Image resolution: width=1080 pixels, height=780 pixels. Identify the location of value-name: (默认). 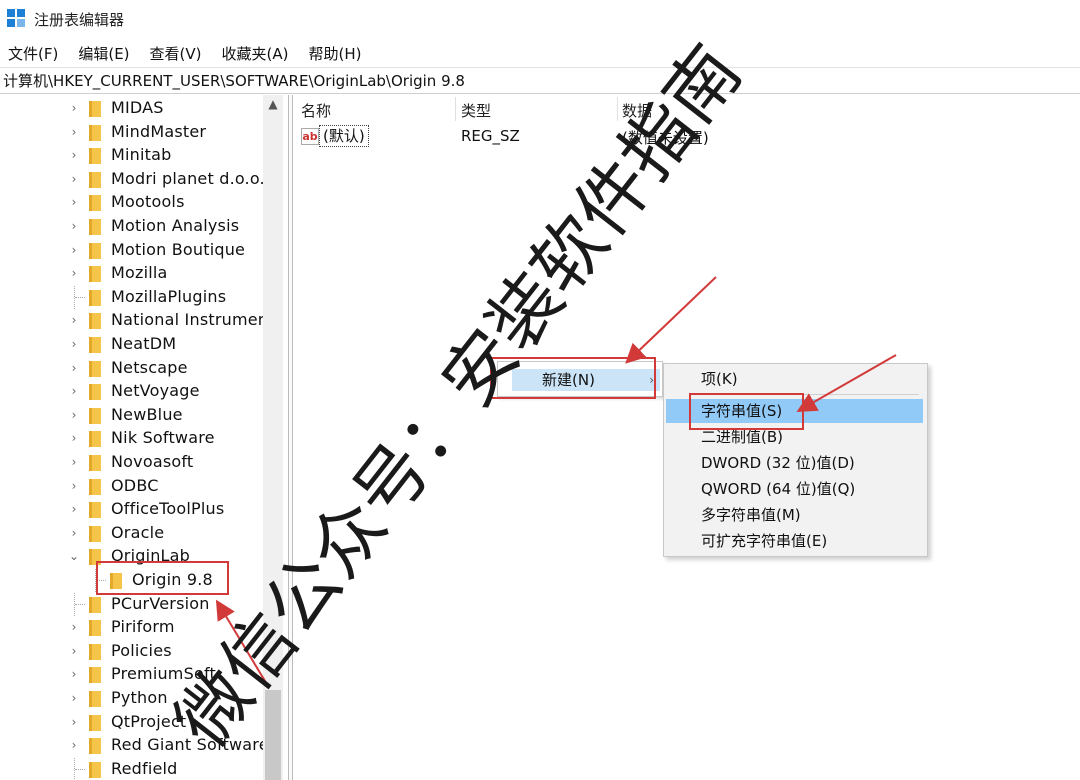
(344, 136).